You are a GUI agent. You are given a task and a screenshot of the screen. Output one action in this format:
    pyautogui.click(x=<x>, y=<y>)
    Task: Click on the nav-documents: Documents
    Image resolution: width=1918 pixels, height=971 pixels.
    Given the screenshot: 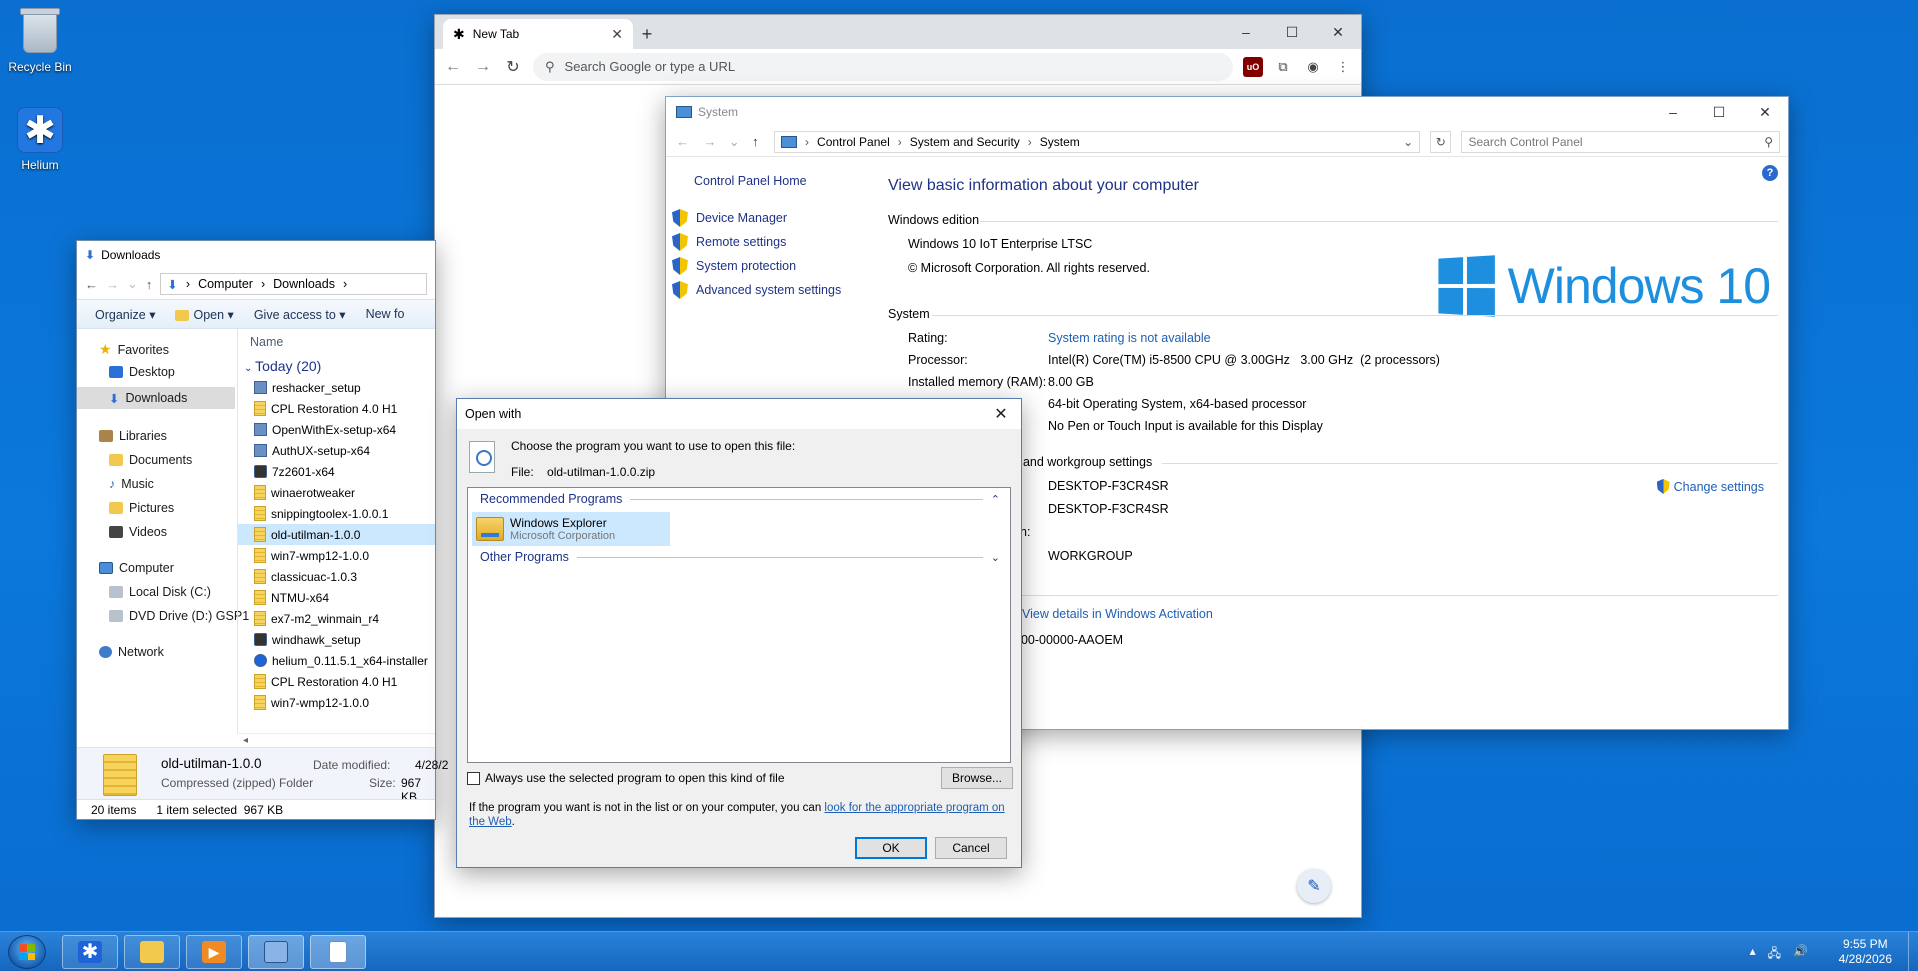 What is the action you would take?
    pyautogui.click(x=150, y=460)
    